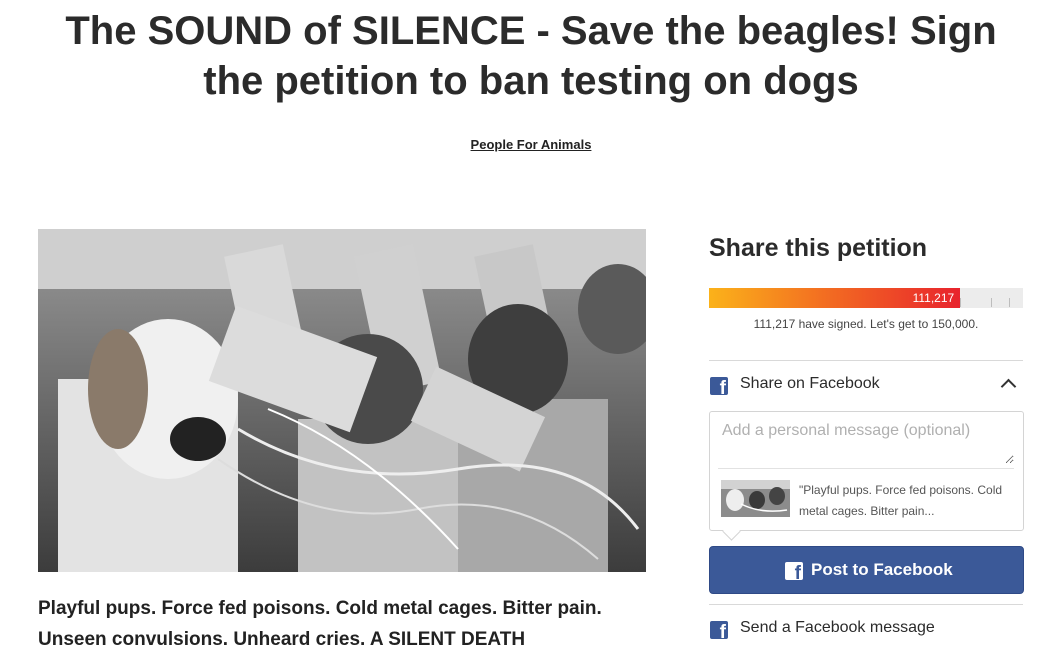 The height and width of the screenshot is (655, 1062). What do you see at coordinates (867, 442) in the screenshot?
I see `personal-message-input` at bounding box center [867, 442].